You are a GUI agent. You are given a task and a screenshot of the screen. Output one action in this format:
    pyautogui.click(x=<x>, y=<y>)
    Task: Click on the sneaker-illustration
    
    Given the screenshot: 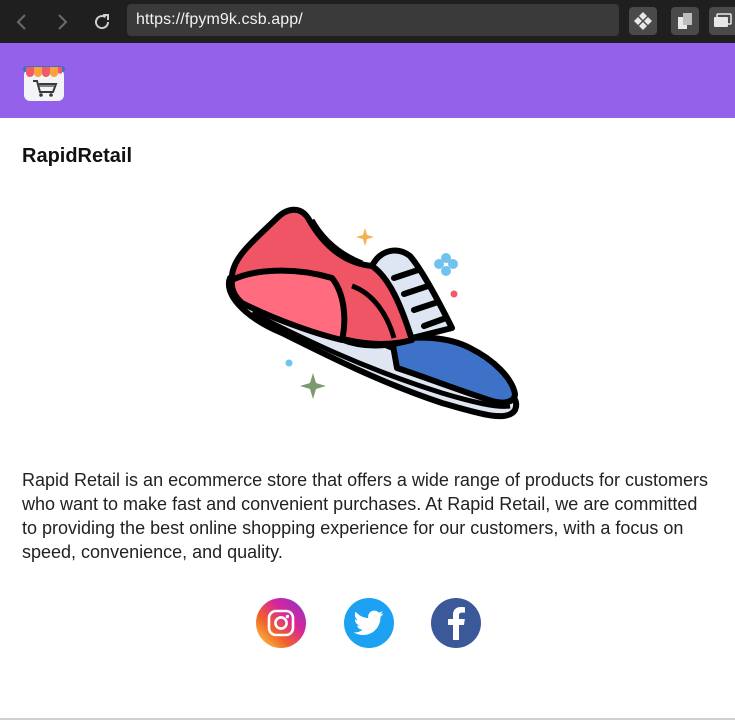 What is the action you would take?
    pyautogui.click(x=372, y=313)
    